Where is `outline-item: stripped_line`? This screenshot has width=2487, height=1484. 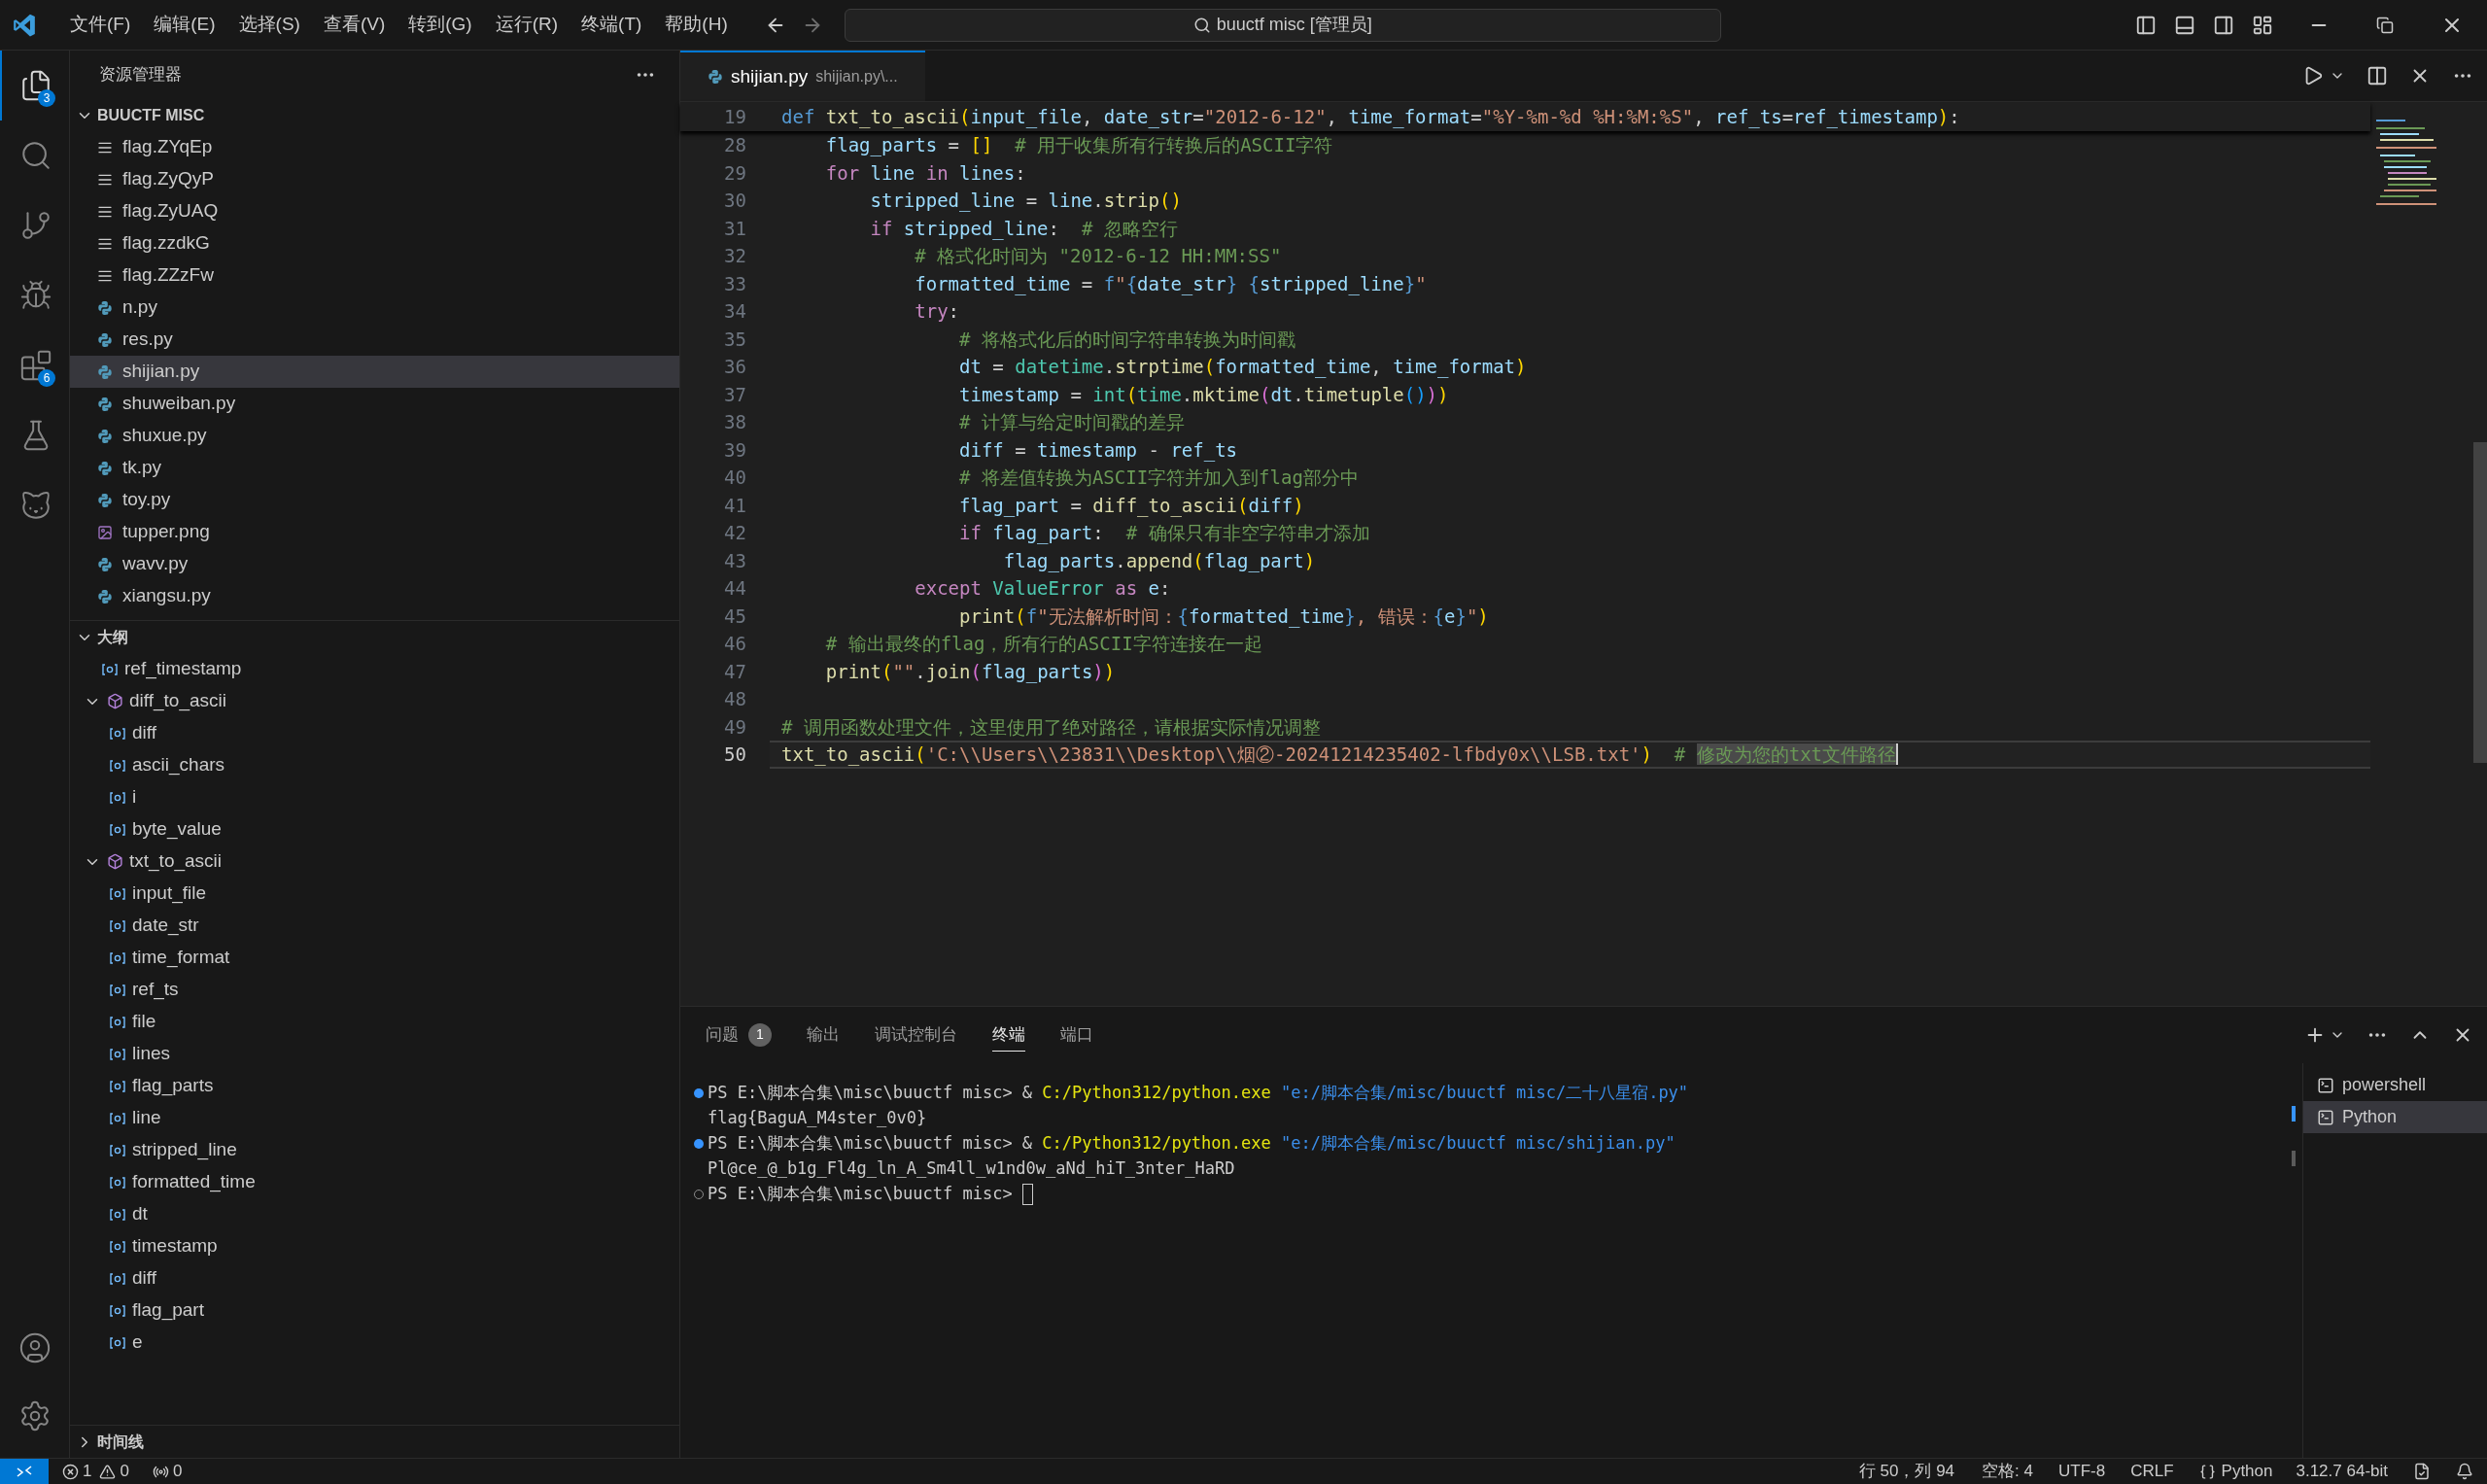
outline-item: stripped_line is located at coordinates (375, 1150).